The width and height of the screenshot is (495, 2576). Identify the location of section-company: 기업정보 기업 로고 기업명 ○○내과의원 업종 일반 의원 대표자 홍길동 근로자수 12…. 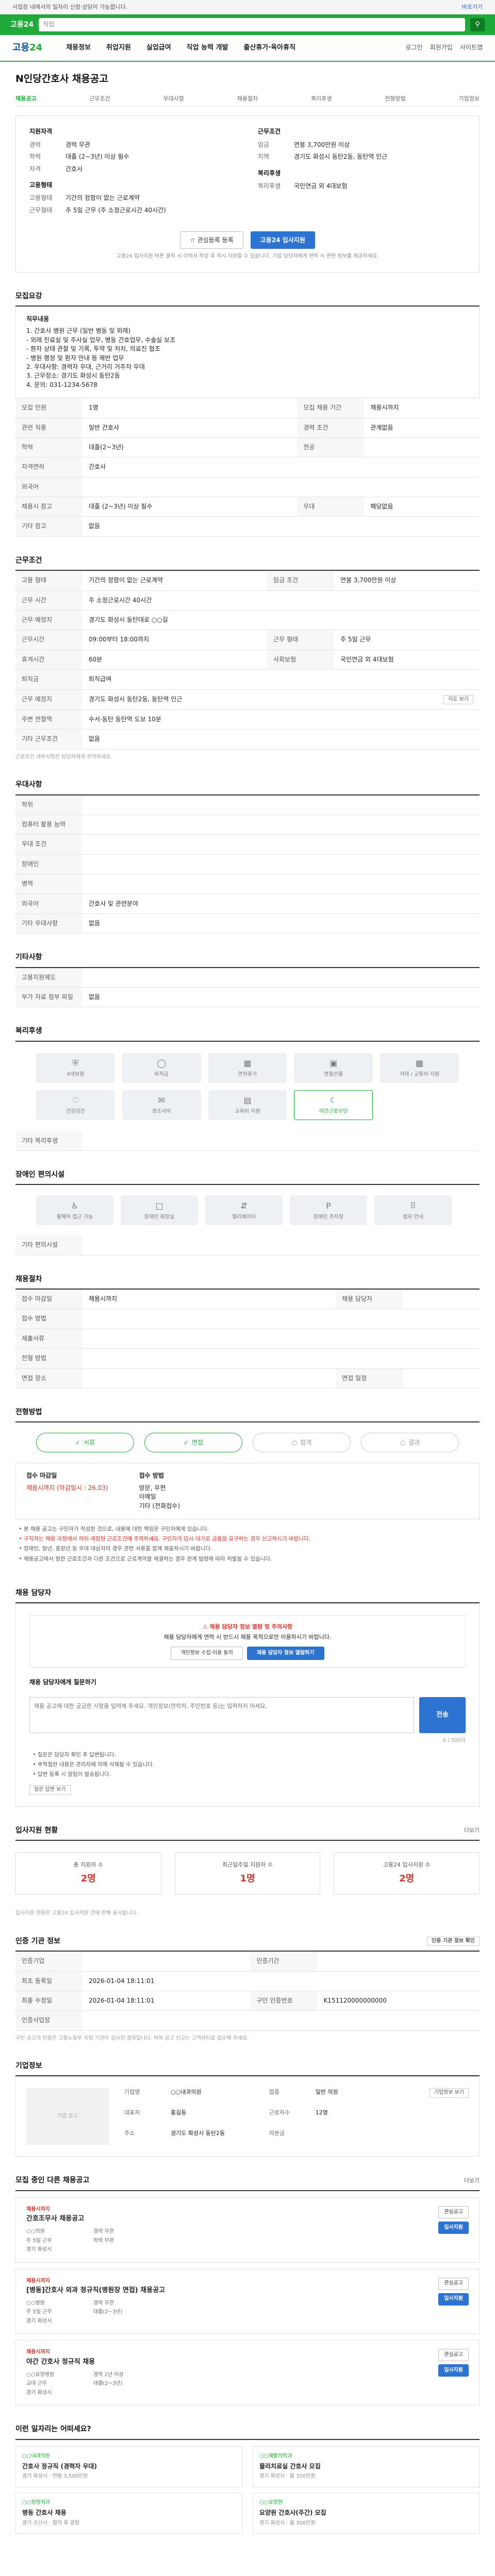
(247, 2109).